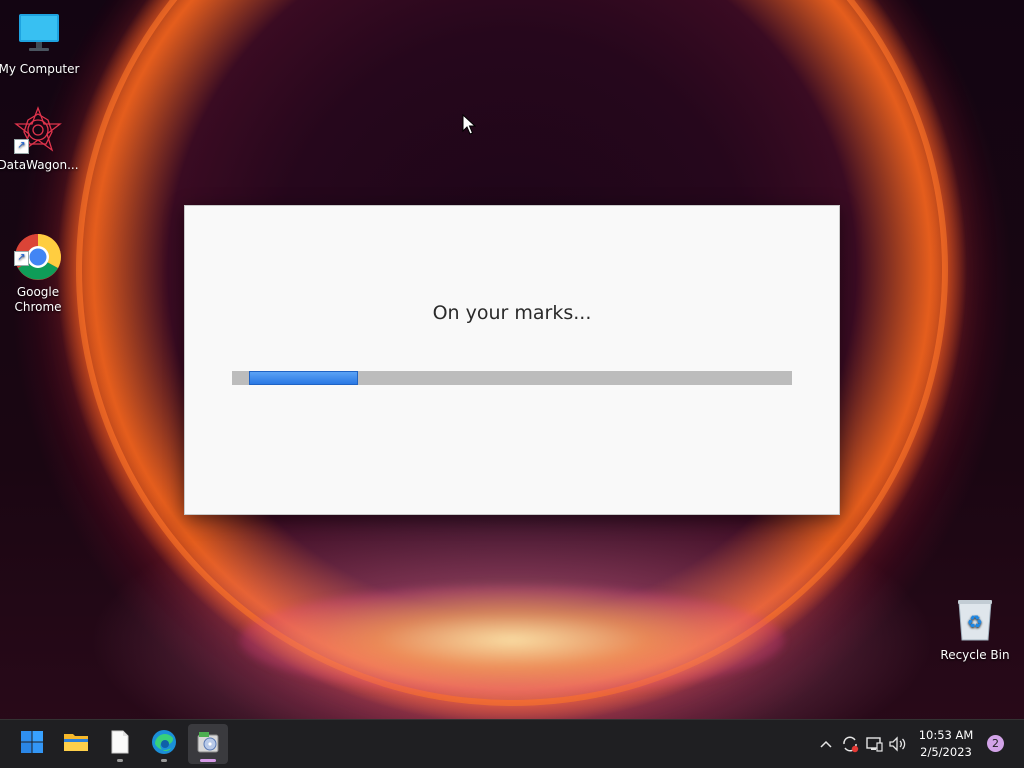 The image size is (1024, 768). What do you see at coordinates (946, 752) in the screenshot?
I see `clock-date: 2/5/2023` at bounding box center [946, 752].